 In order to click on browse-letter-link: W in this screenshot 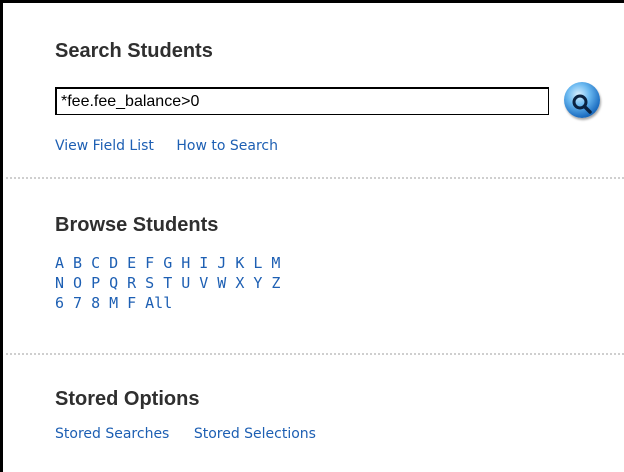, I will do `click(221, 283)`.